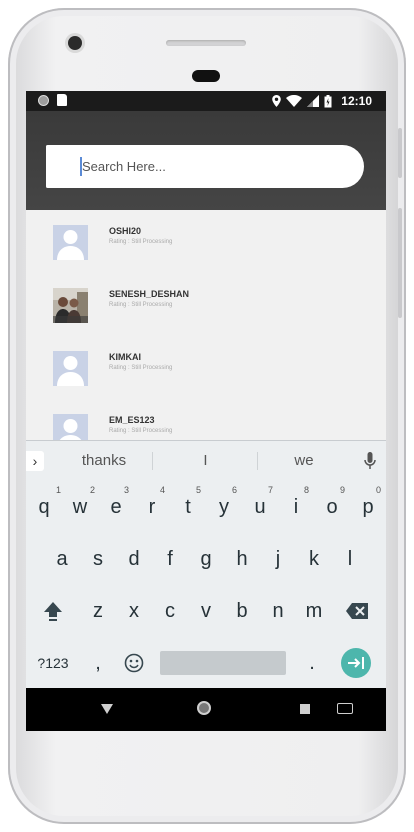 The image size is (414, 832). I want to click on spacebar, so click(223, 663).